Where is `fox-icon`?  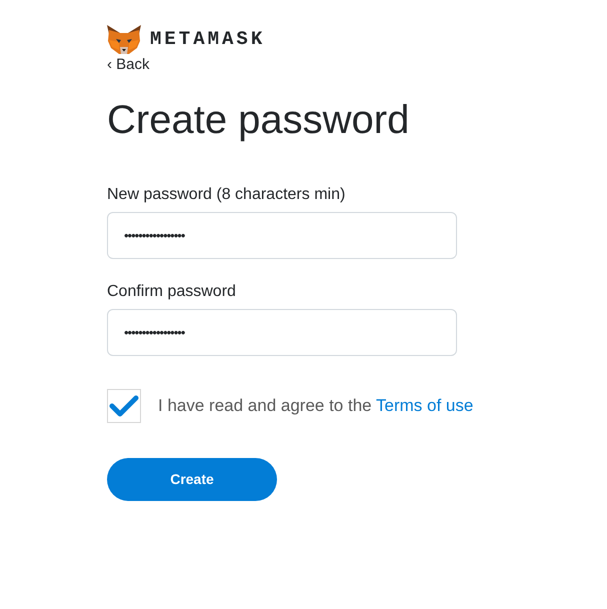 fox-icon is located at coordinates (124, 39).